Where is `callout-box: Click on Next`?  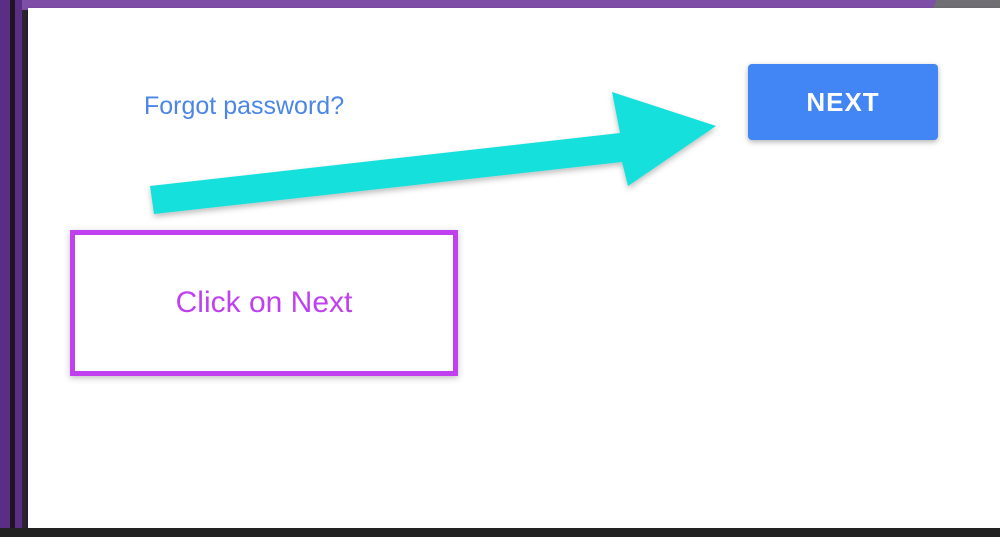 callout-box: Click on Next is located at coordinates (264, 303).